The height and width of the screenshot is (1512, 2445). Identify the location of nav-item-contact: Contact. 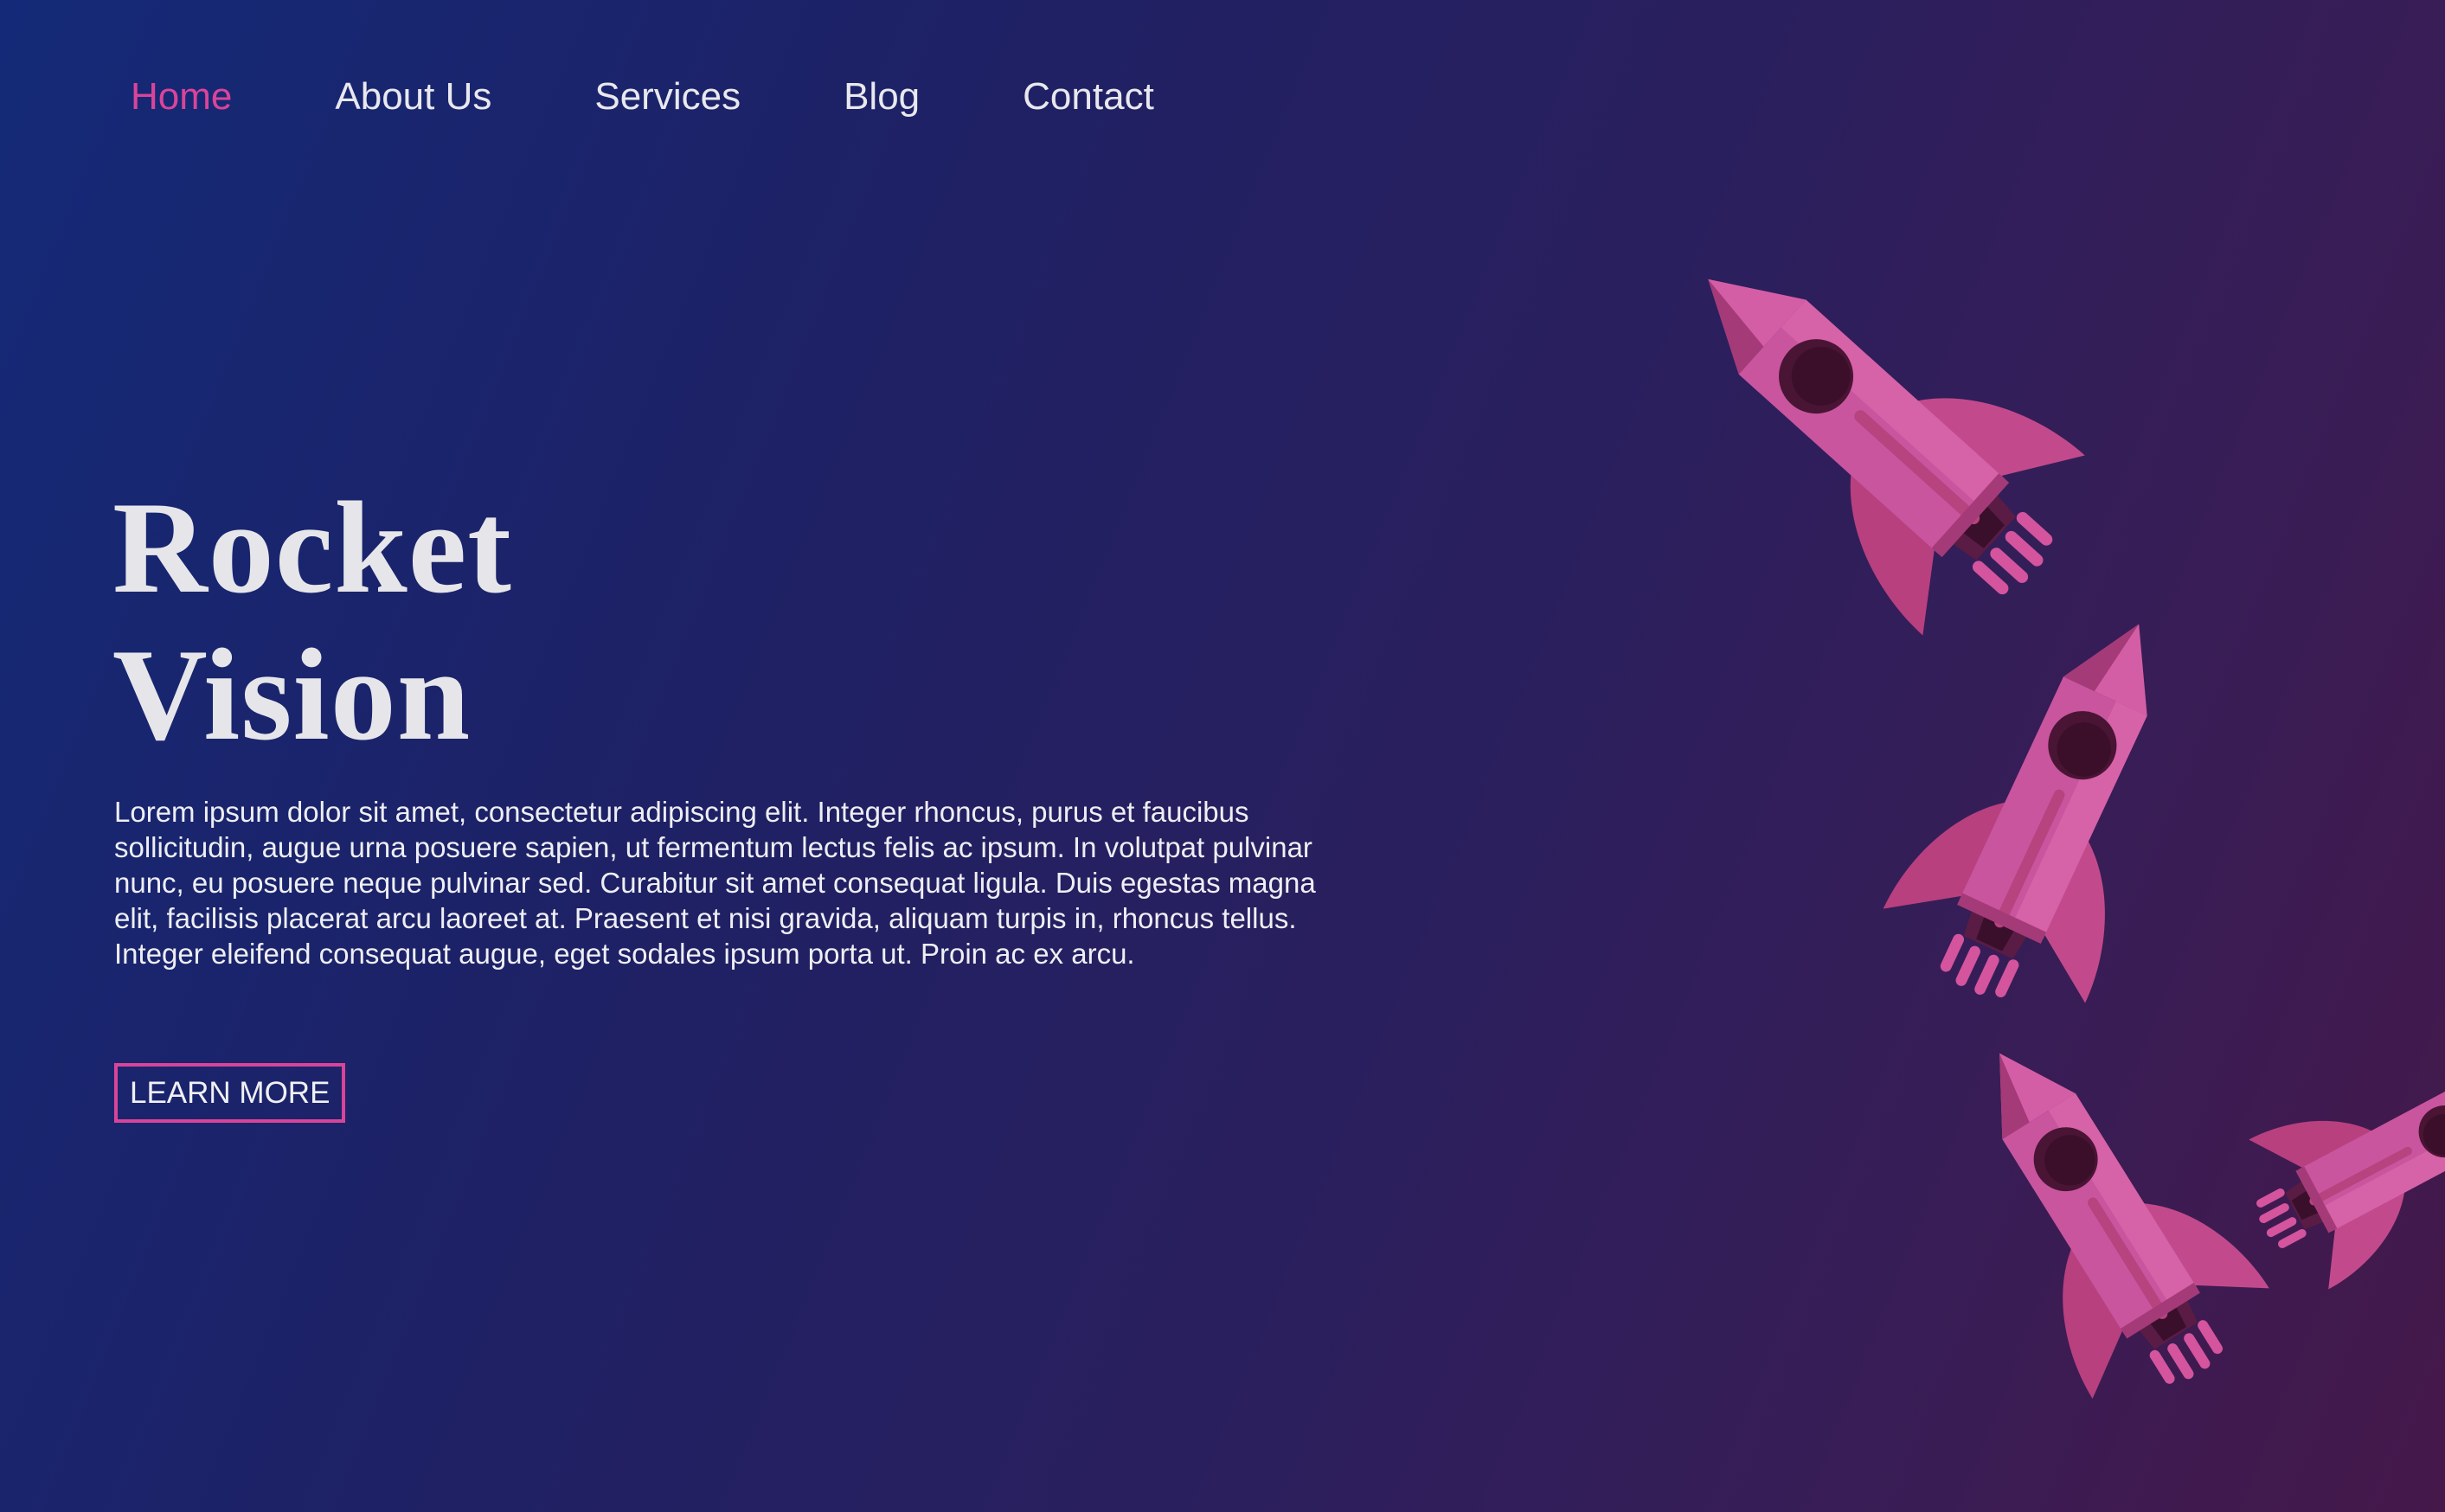
(1088, 97).